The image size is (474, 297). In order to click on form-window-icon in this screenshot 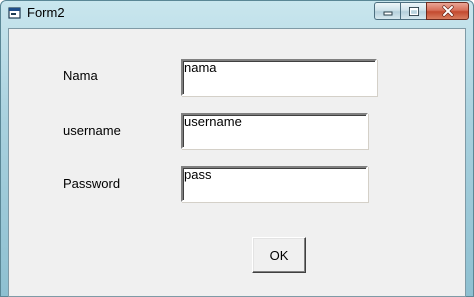, I will do `click(14, 13)`.